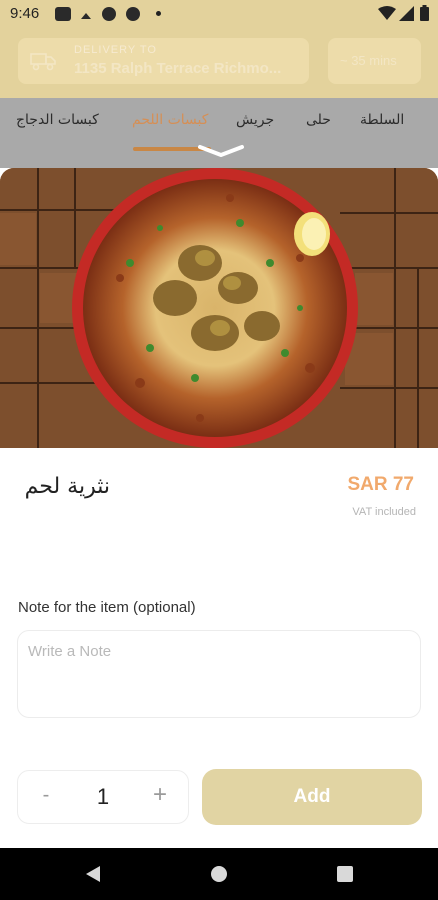 The width and height of the screenshot is (438, 900). I want to click on decrease-quantity-button: -, so click(46, 796).